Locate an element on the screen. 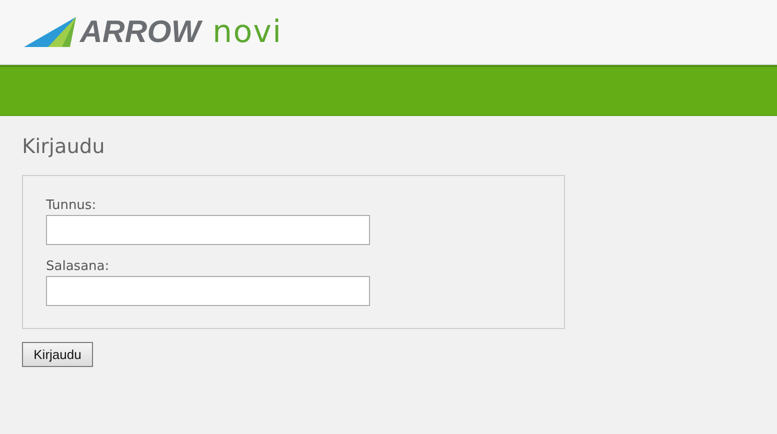 The width and height of the screenshot is (777, 434). login-button: Kirjaudu is located at coordinates (57, 354).